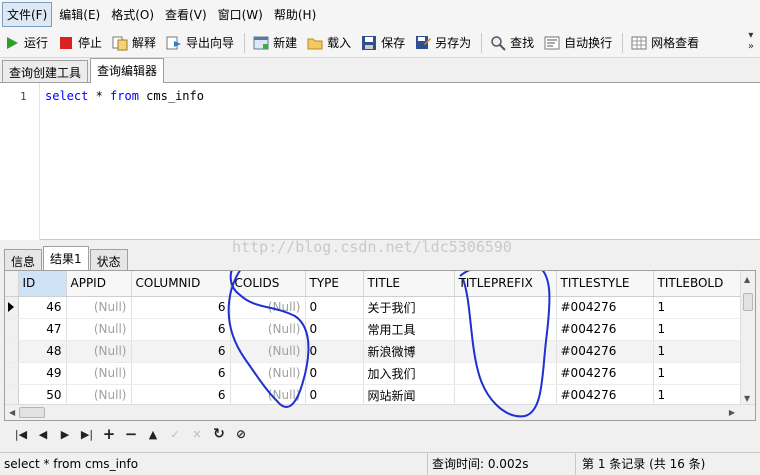 The image size is (760, 475). What do you see at coordinates (181, 284) in the screenshot?
I see `column-header-columnid: COLUMNID` at bounding box center [181, 284].